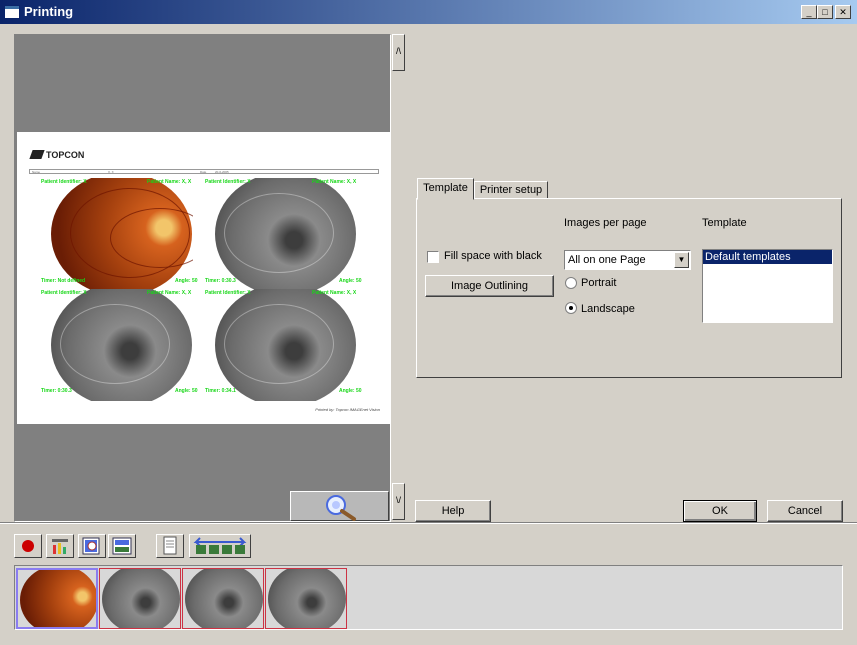 The height and width of the screenshot is (645, 857). Describe the element at coordinates (571, 308) in the screenshot. I see `landscape-radio` at that location.